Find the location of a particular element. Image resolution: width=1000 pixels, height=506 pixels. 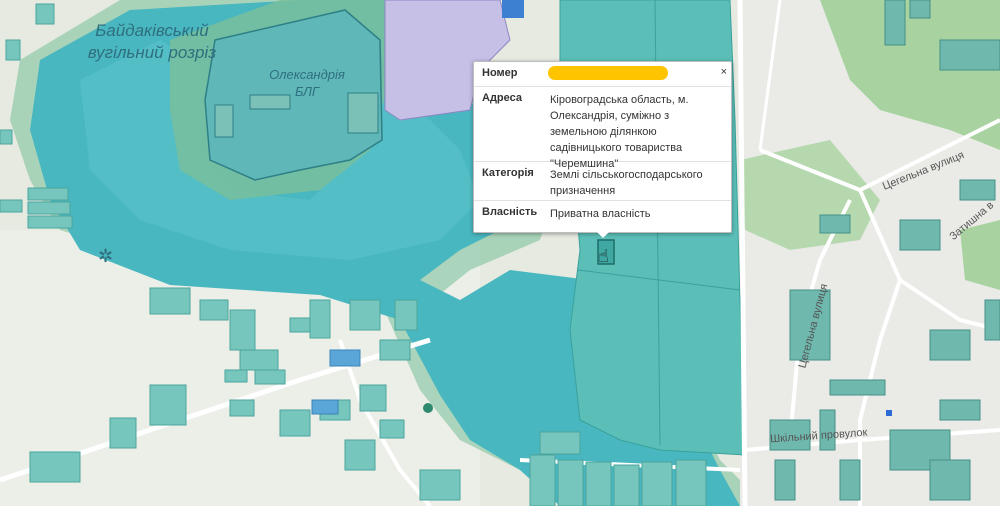

popup-key: Категорія is located at coordinates (508, 173).